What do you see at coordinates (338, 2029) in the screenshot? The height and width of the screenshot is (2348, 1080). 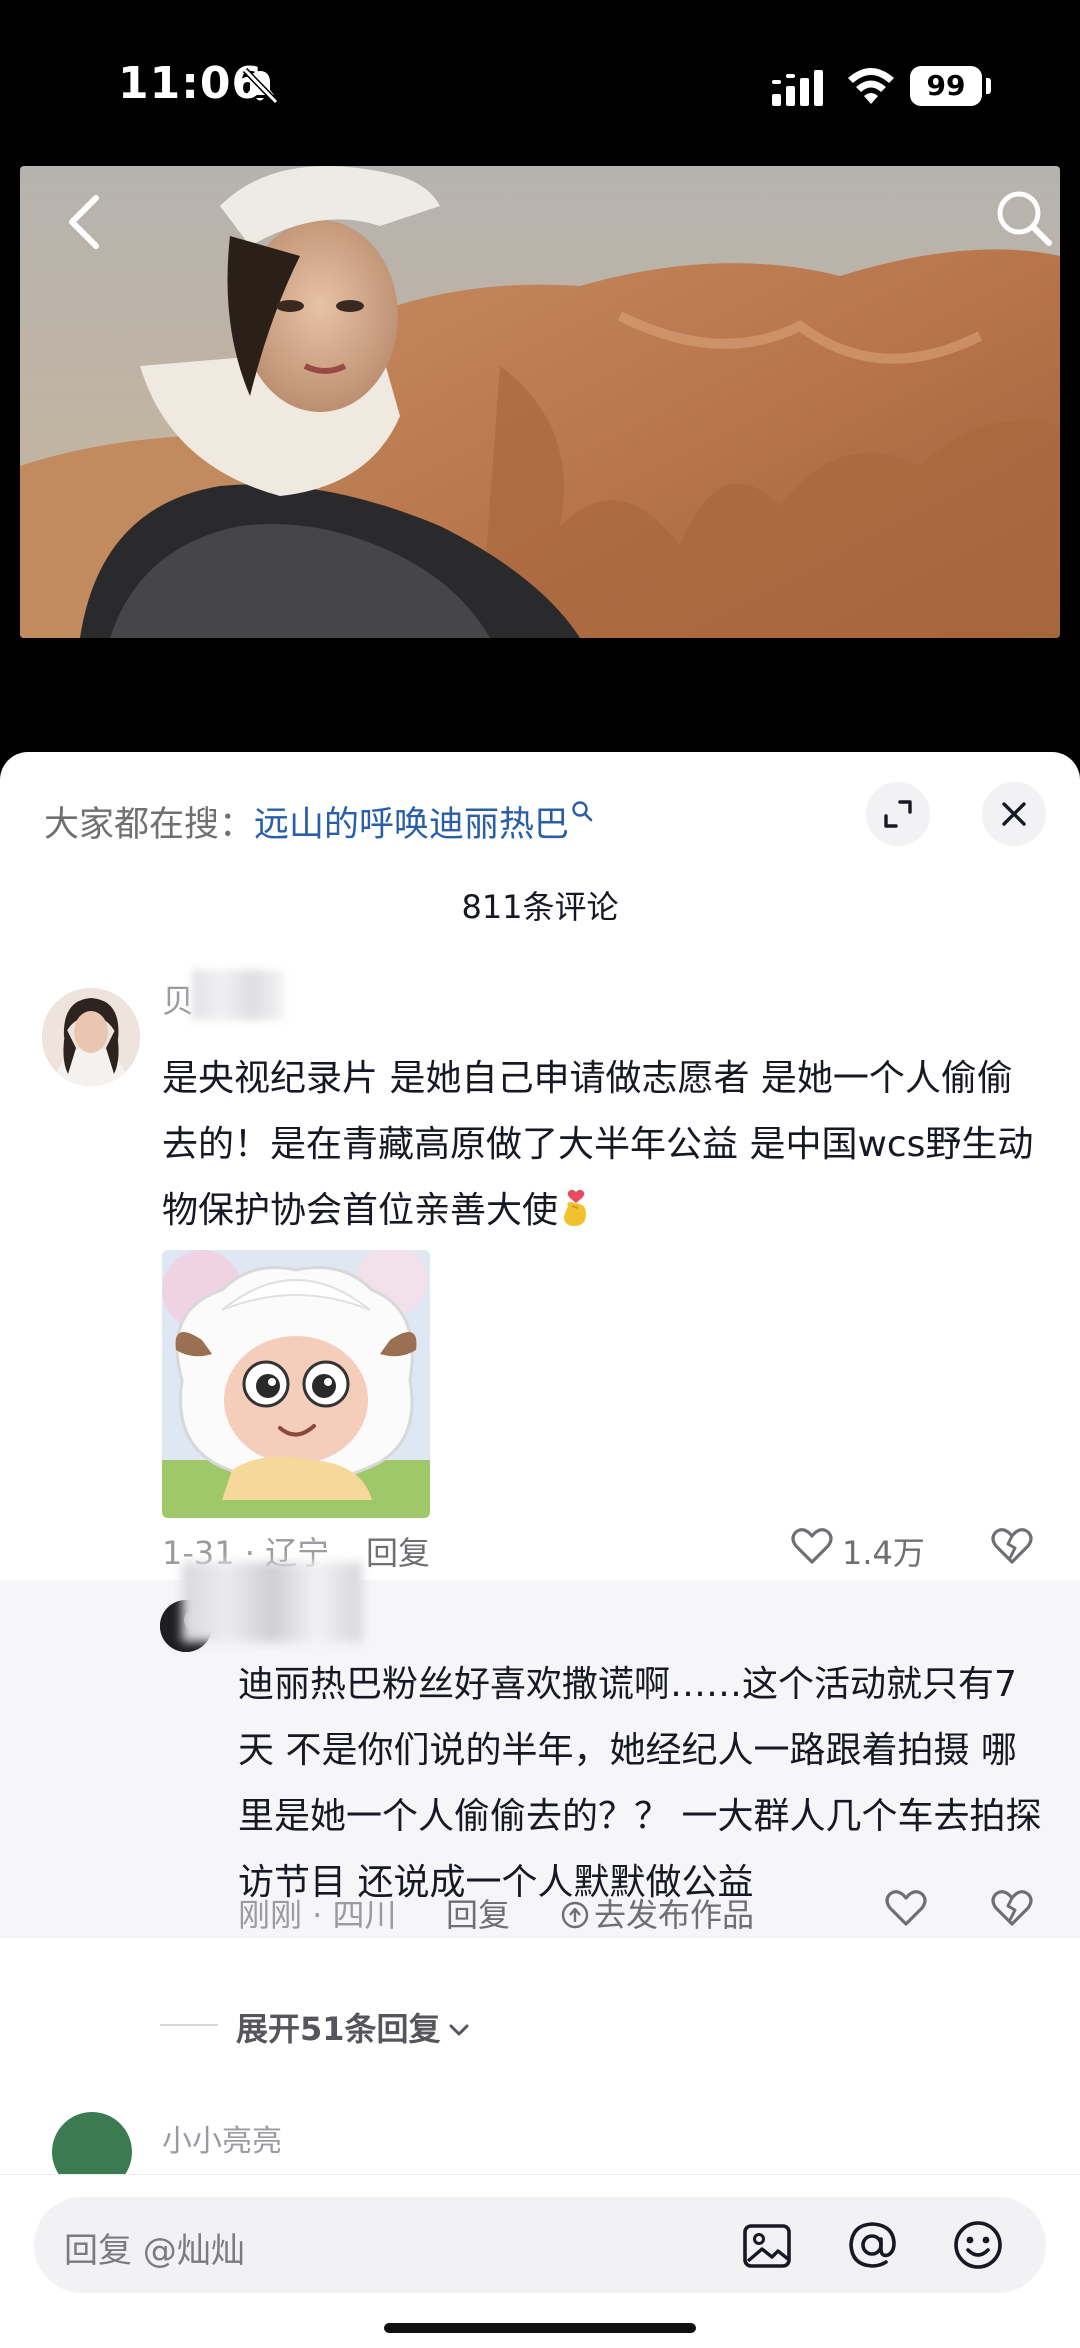 I see `expand-replies-label: 展开51条回复` at bounding box center [338, 2029].